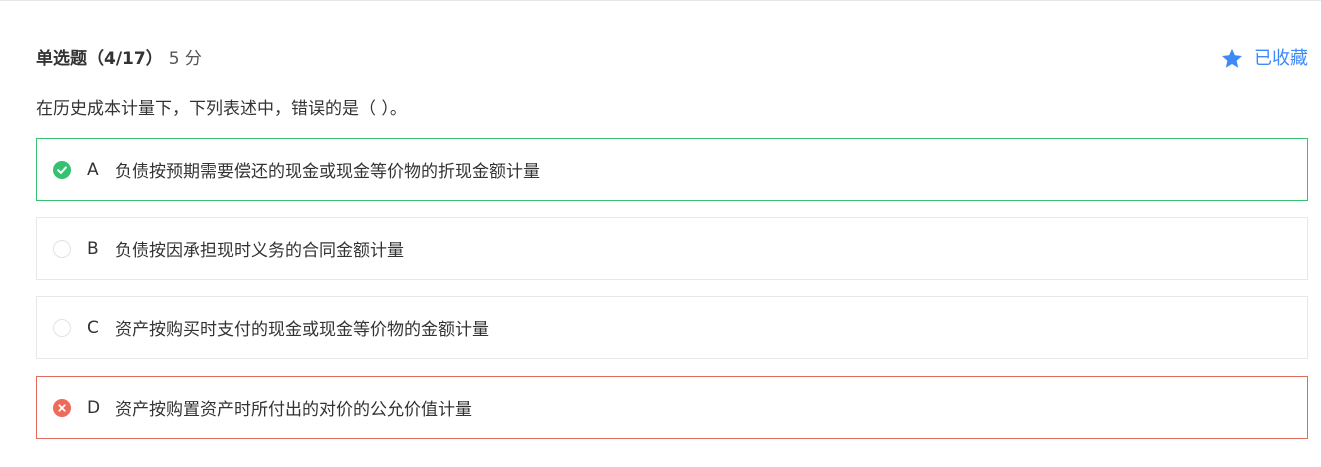  Describe the element at coordinates (61, 59) in the screenshot. I see `question-type-label: 单选题` at that location.